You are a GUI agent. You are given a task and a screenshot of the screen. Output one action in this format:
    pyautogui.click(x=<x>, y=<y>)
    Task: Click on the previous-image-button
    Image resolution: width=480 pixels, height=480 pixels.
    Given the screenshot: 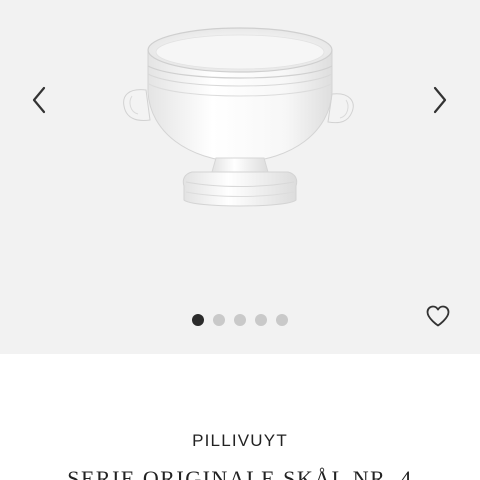 What is the action you would take?
    pyautogui.click(x=39, y=100)
    